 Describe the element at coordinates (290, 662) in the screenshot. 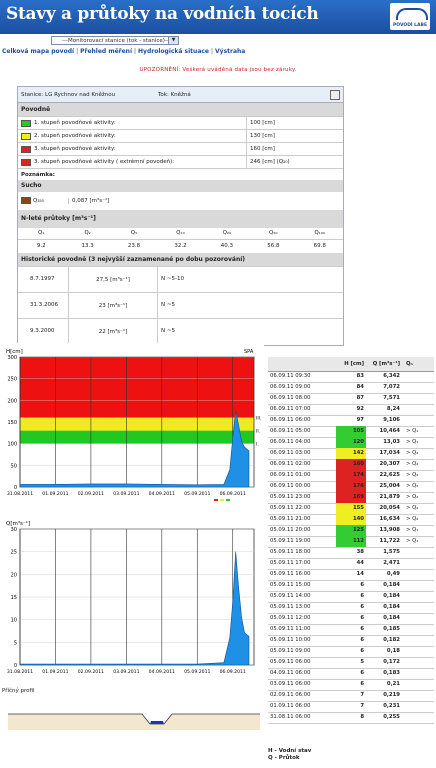

I see `row-time: 05.09.11 06:00` at that location.